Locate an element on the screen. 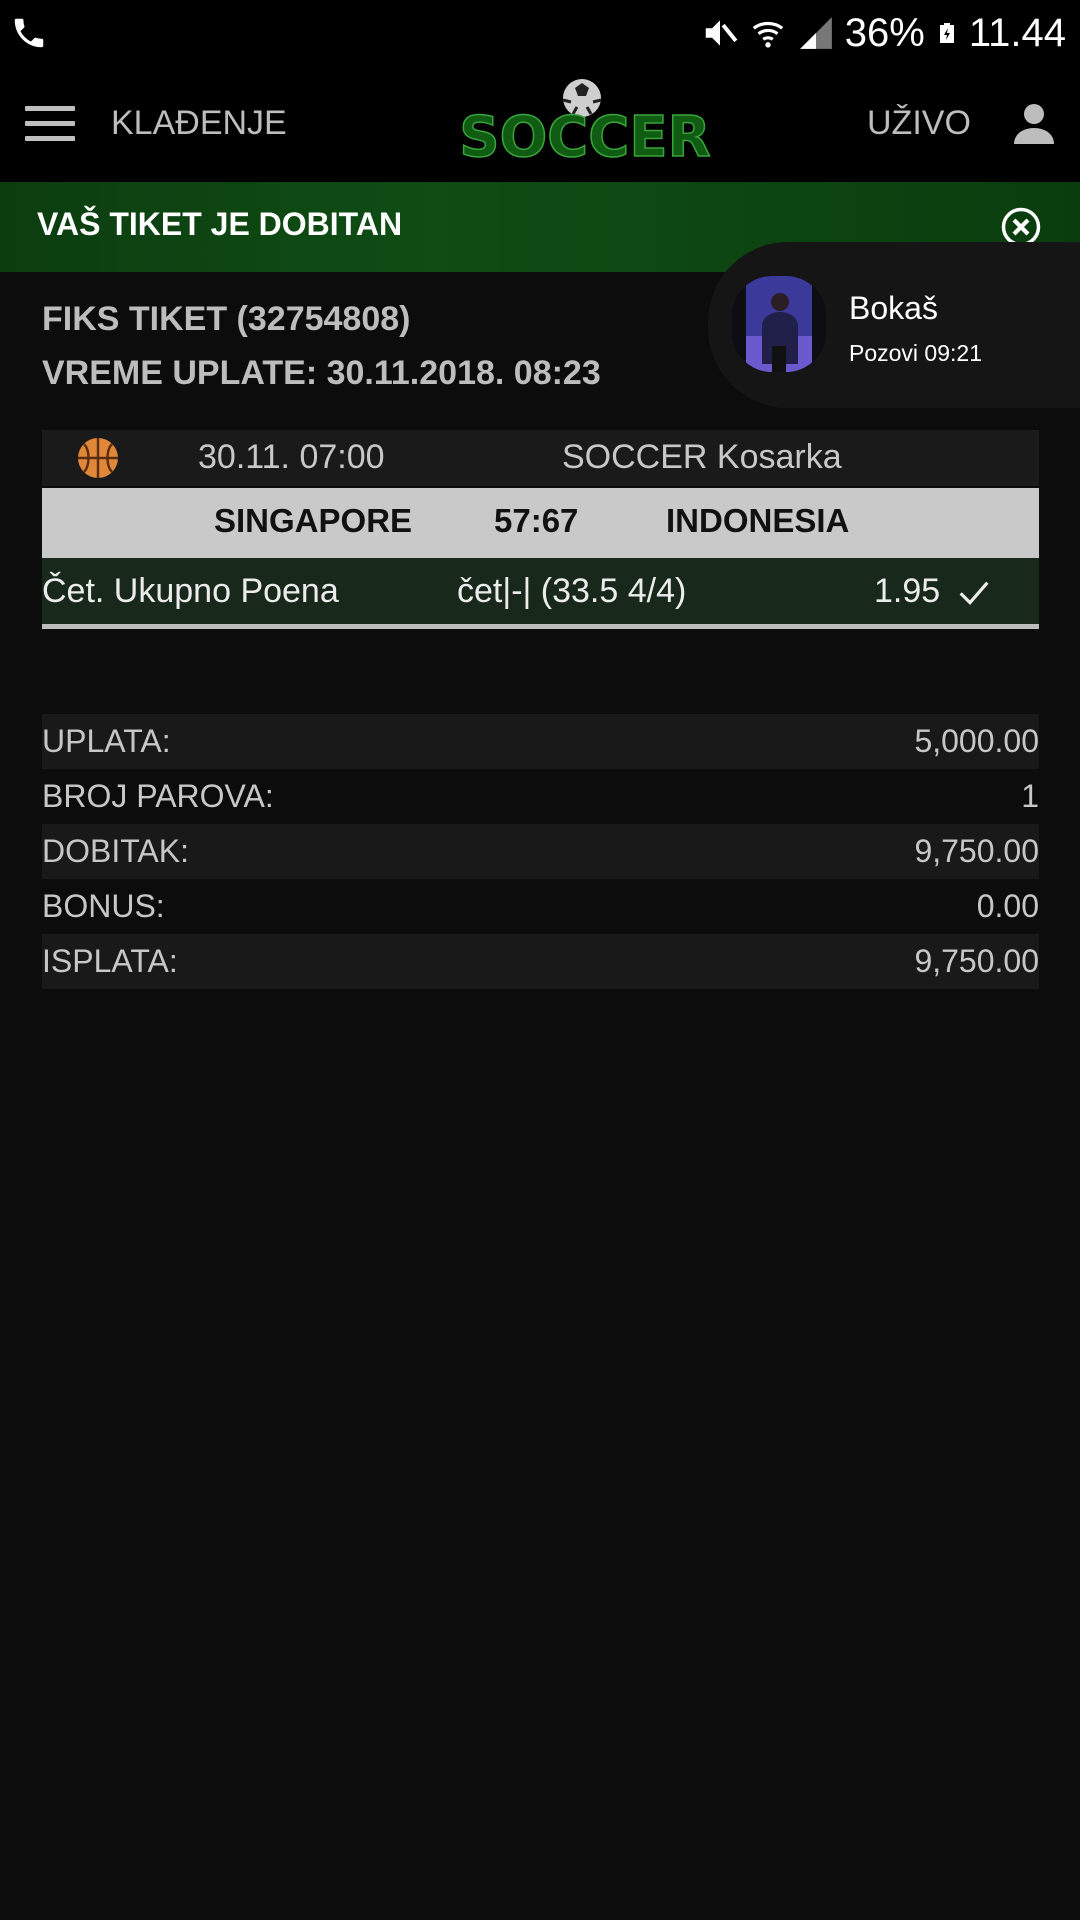  summary-value: 1 is located at coordinates (1030, 796).